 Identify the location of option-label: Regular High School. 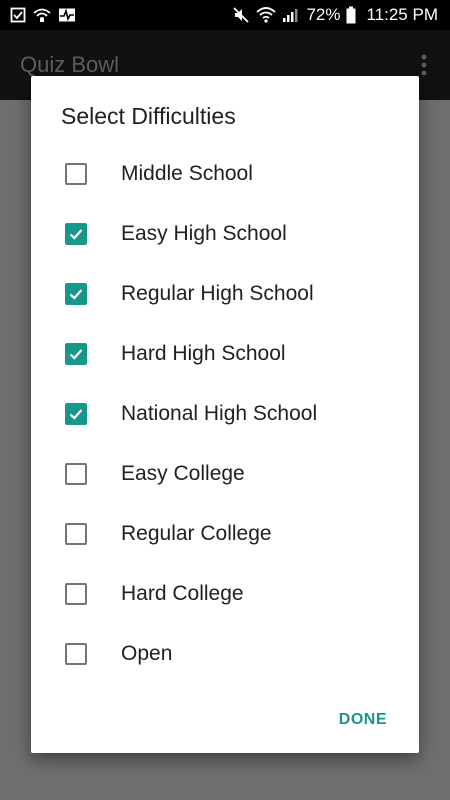
(217, 293).